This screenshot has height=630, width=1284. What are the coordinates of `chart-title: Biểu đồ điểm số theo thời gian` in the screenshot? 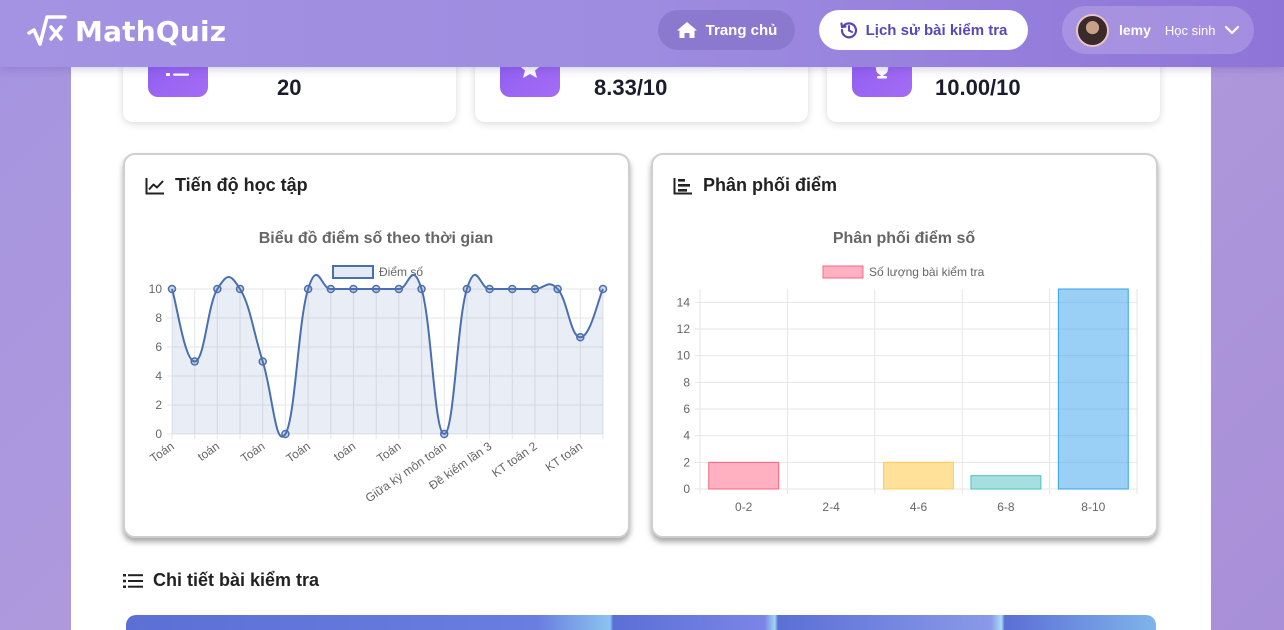 It's located at (376, 238).